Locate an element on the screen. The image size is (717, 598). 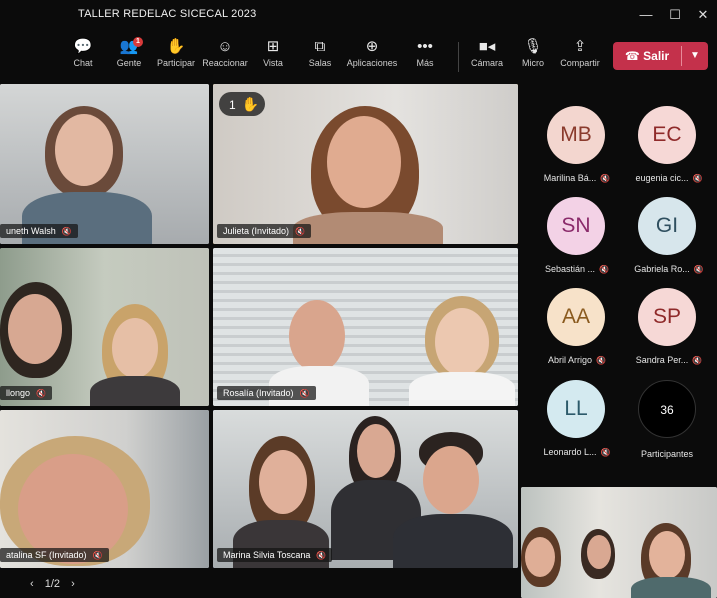
participant-name-label: Marina Silvia Toscana 🔇 is located at coordinates (275, 555).